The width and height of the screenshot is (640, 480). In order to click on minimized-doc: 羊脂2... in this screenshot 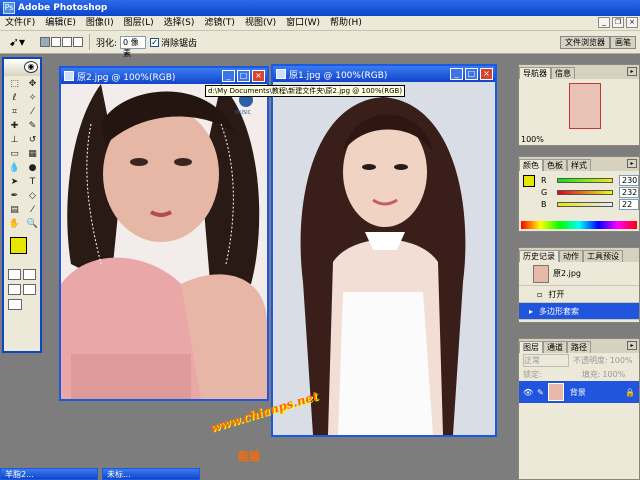, I will do `click(49, 474)`.